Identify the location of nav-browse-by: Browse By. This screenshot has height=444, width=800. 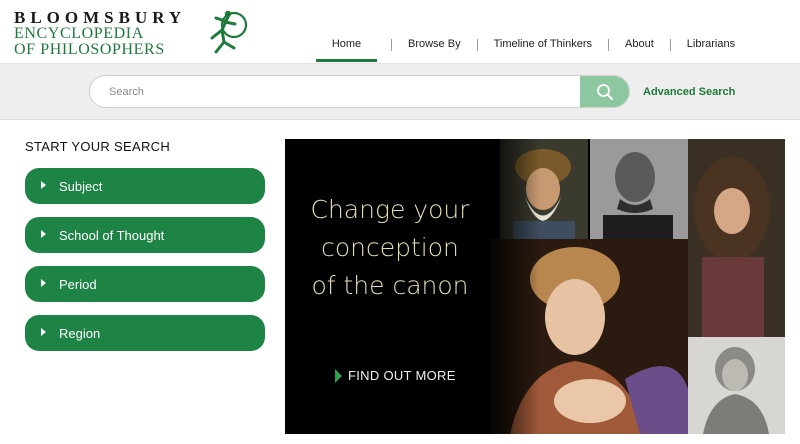
(434, 45).